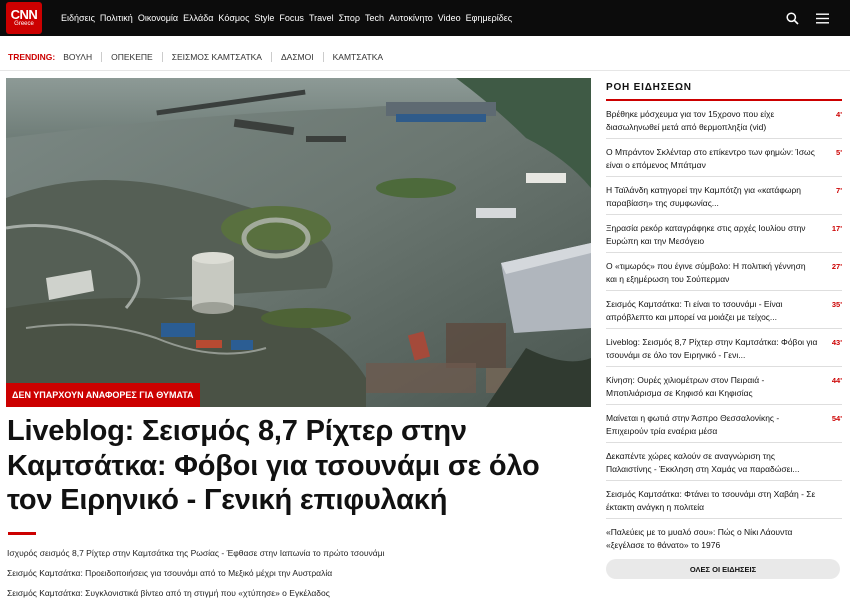 The height and width of the screenshot is (606, 850). I want to click on divider, so click(425, 70).